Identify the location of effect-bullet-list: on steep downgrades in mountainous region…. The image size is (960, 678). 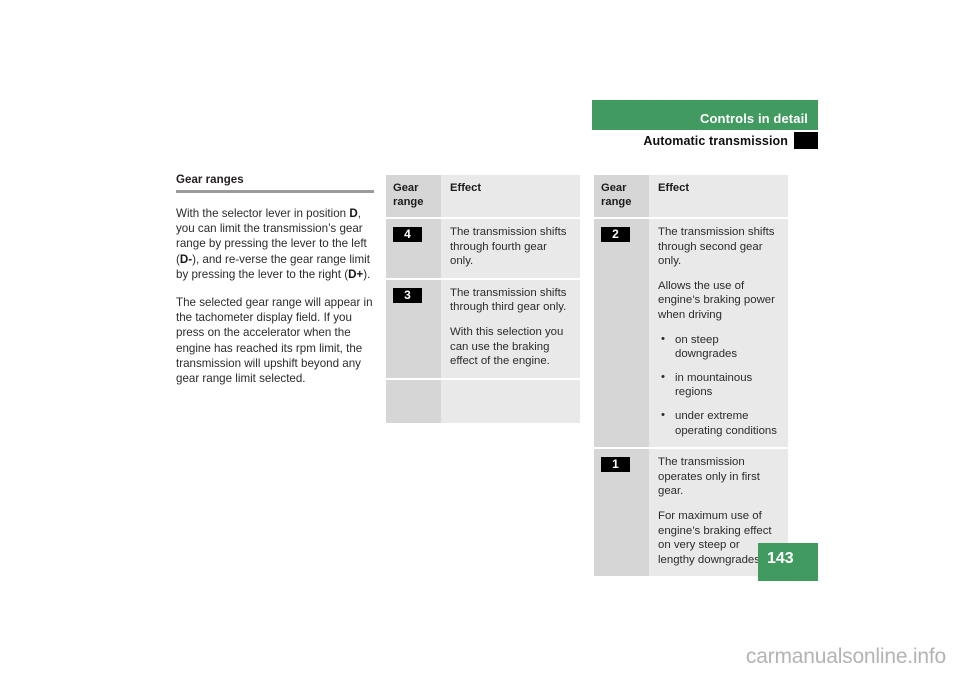
(718, 385).